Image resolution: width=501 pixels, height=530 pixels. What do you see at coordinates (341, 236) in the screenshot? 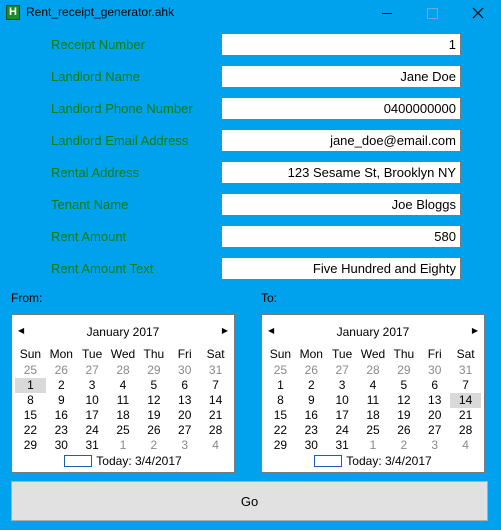
I see `rent-amount-field: 580` at bounding box center [341, 236].